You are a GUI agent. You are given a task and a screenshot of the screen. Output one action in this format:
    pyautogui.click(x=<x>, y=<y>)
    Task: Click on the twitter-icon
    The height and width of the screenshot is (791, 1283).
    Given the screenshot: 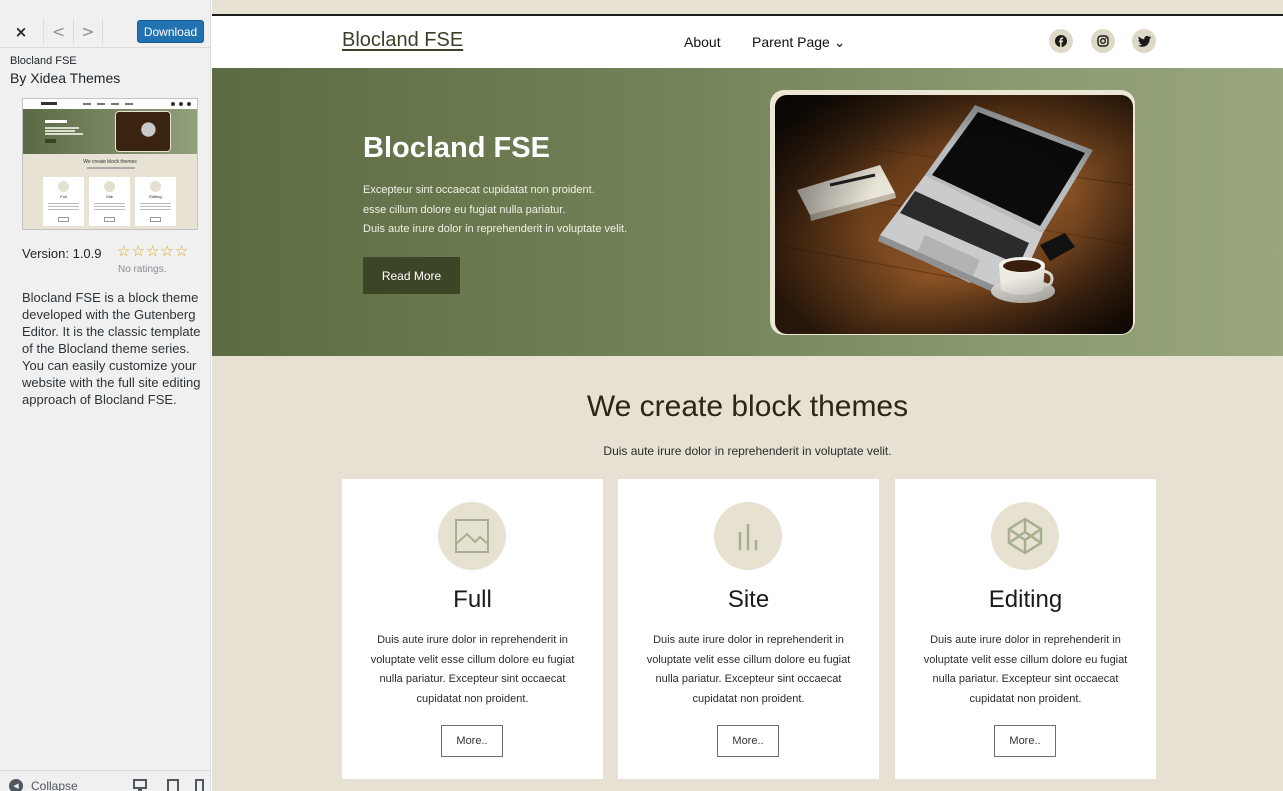 What is the action you would take?
    pyautogui.click(x=1144, y=41)
    